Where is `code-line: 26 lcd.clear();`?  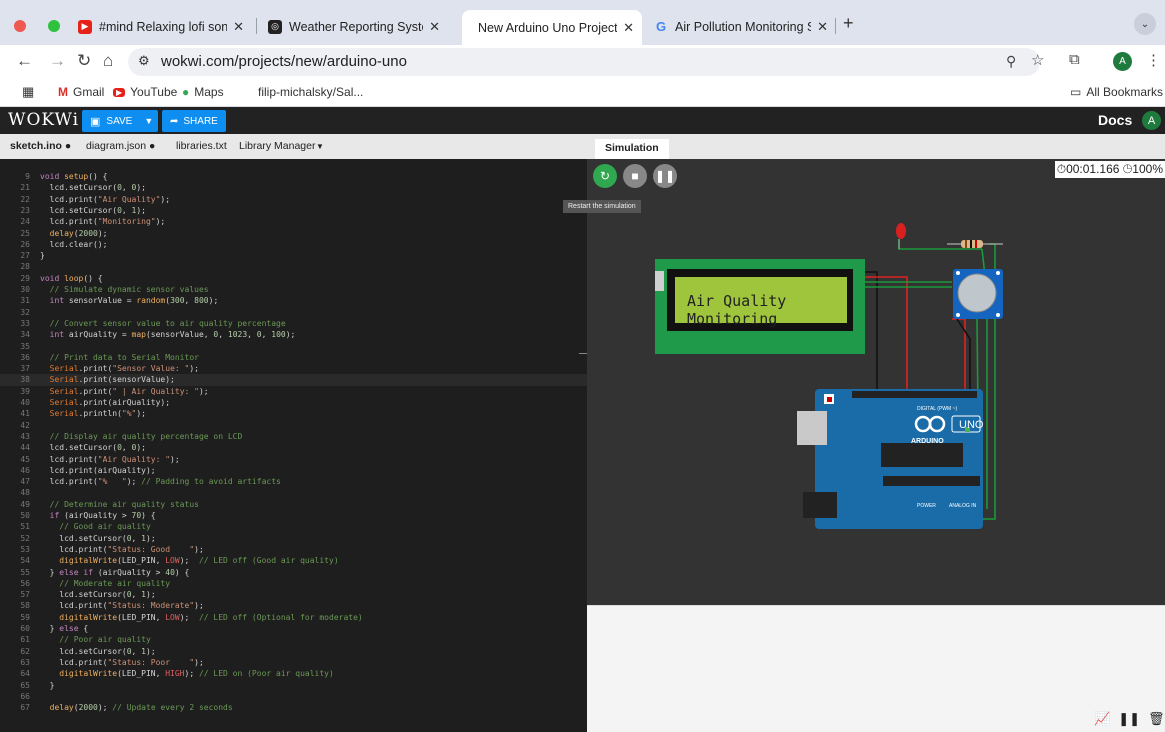
code-line: 26 lcd.clear(); is located at coordinates (293, 244).